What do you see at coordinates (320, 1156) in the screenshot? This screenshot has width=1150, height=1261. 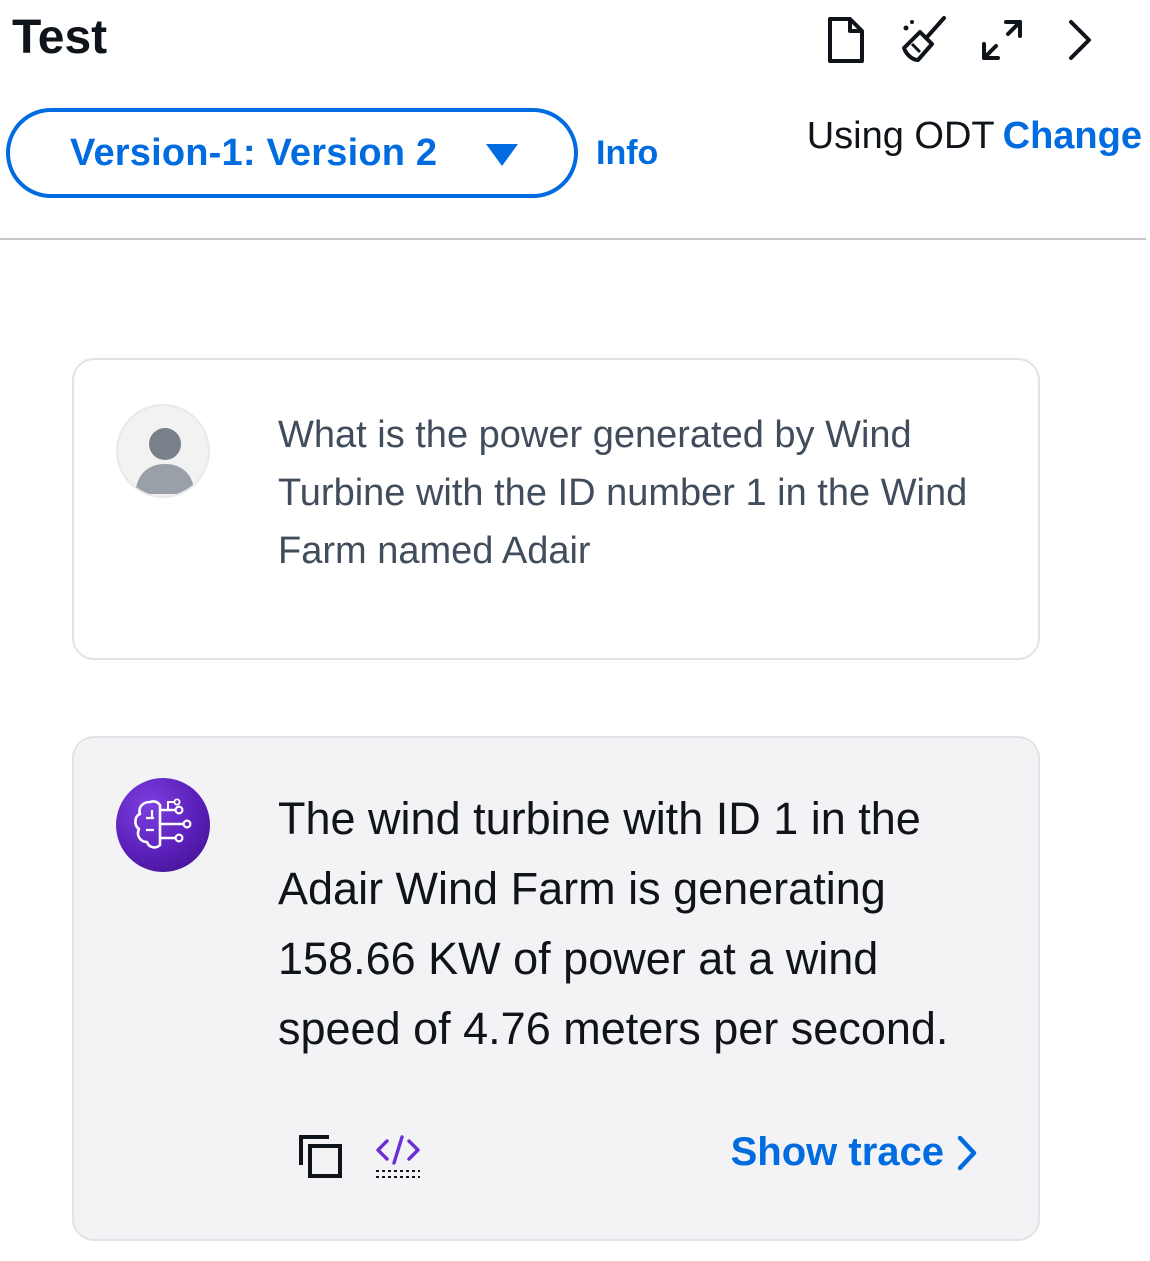 I see `copy-icon` at bounding box center [320, 1156].